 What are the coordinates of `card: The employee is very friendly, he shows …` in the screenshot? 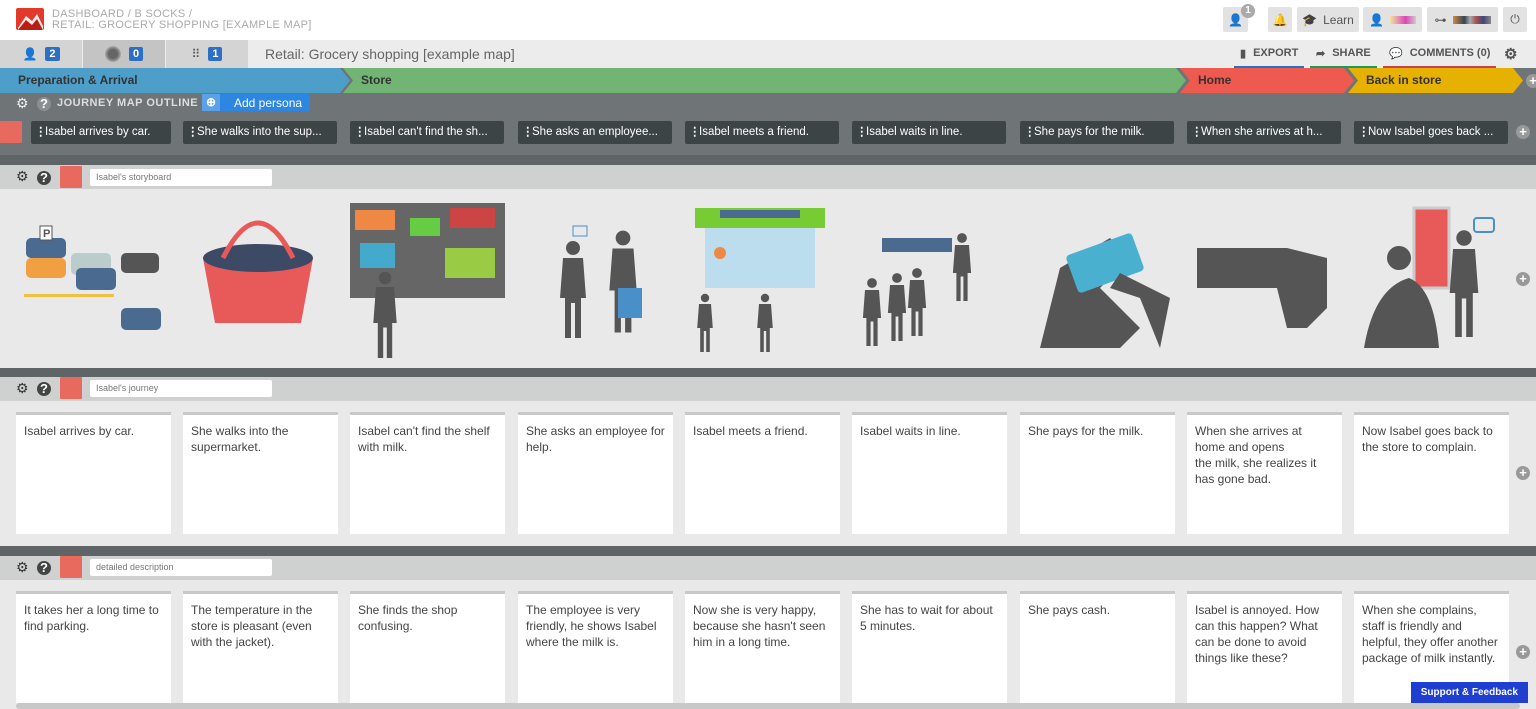 It's located at (595, 647).